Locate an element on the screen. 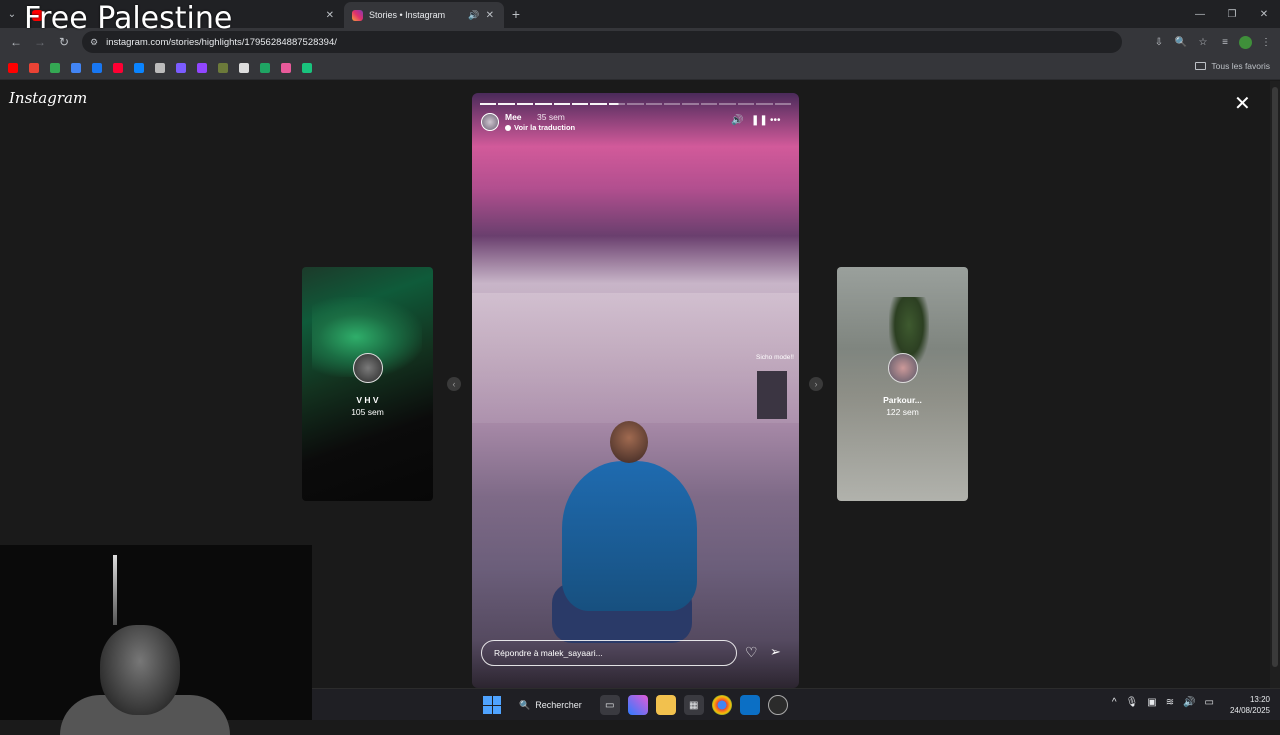 This screenshot has height=735, width=1280. webcam-light-streak is located at coordinates (115, 590).